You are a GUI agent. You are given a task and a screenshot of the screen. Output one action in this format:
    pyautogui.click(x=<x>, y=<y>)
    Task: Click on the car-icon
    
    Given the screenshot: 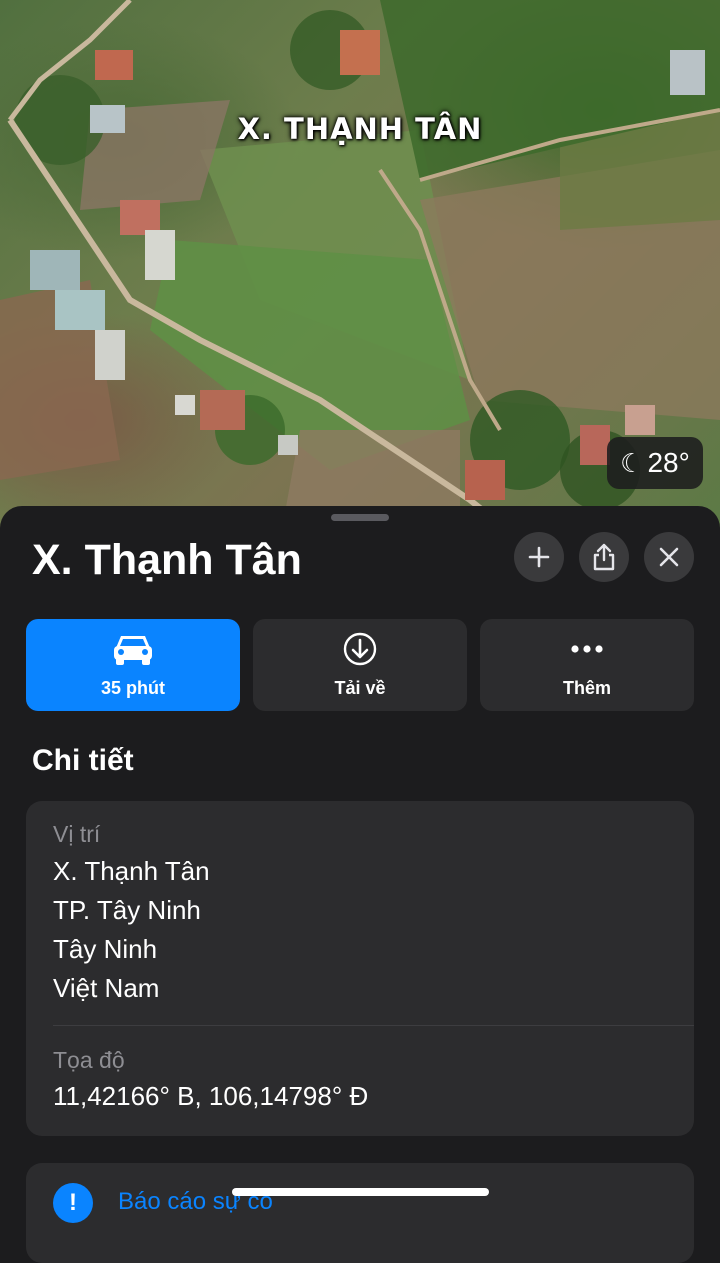 What is the action you would take?
    pyautogui.click(x=133, y=649)
    